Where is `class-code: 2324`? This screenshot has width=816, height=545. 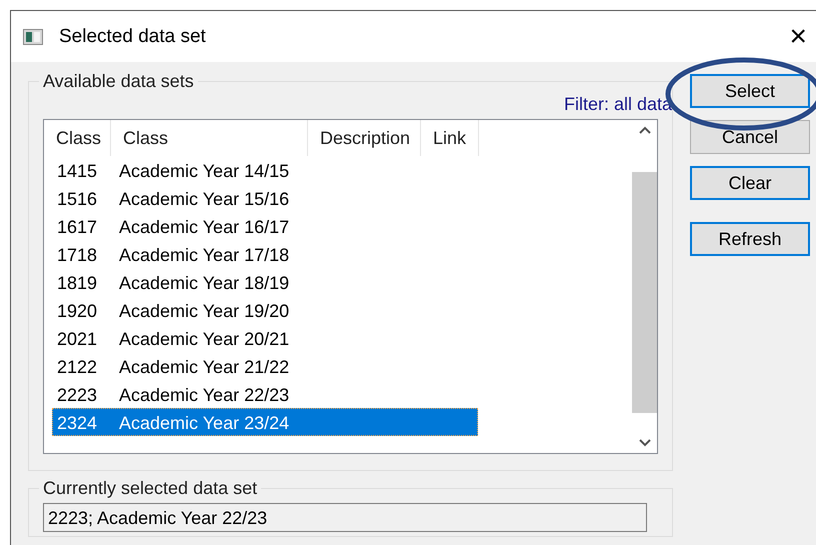 class-code: 2324 is located at coordinates (77, 423).